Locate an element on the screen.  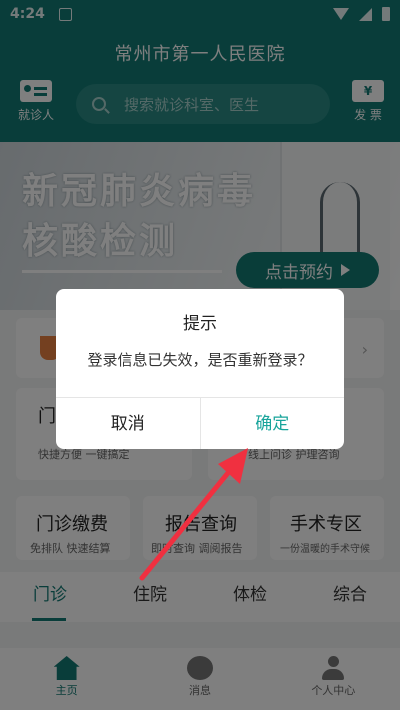
dialog-title: 提示 is located at coordinates (200, 324).